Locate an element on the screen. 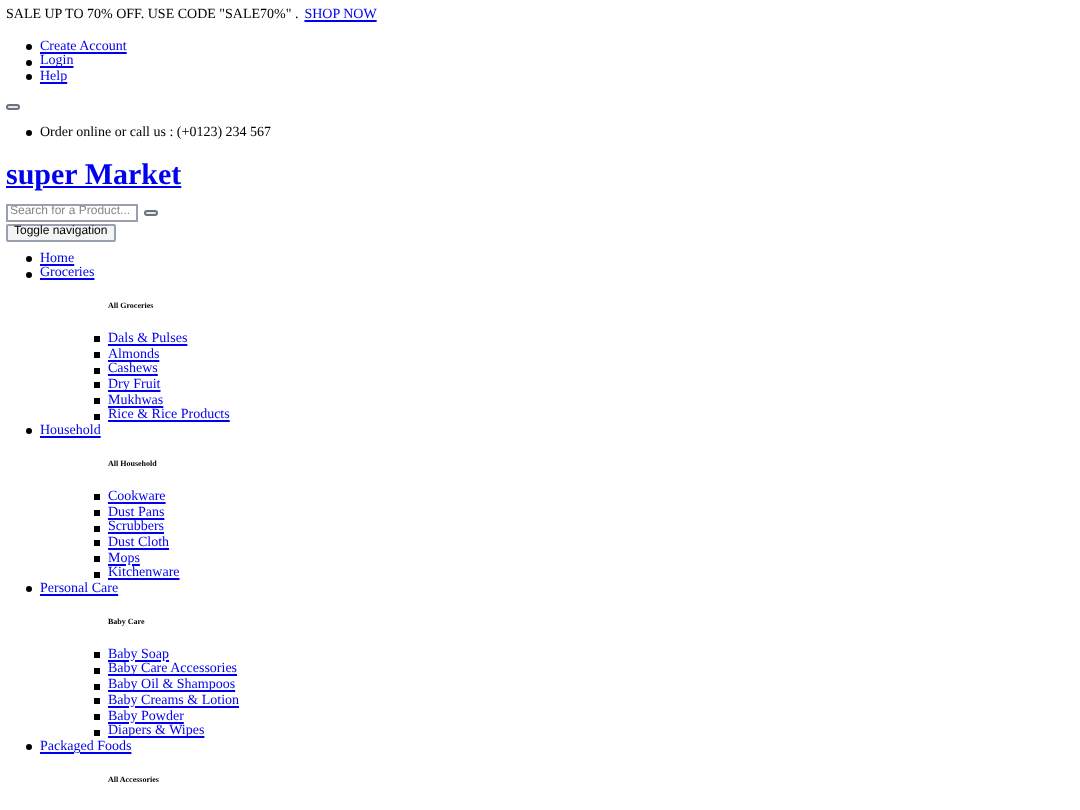 This screenshot has width=1080, height=810. search-button is located at coordinates (151, 212).